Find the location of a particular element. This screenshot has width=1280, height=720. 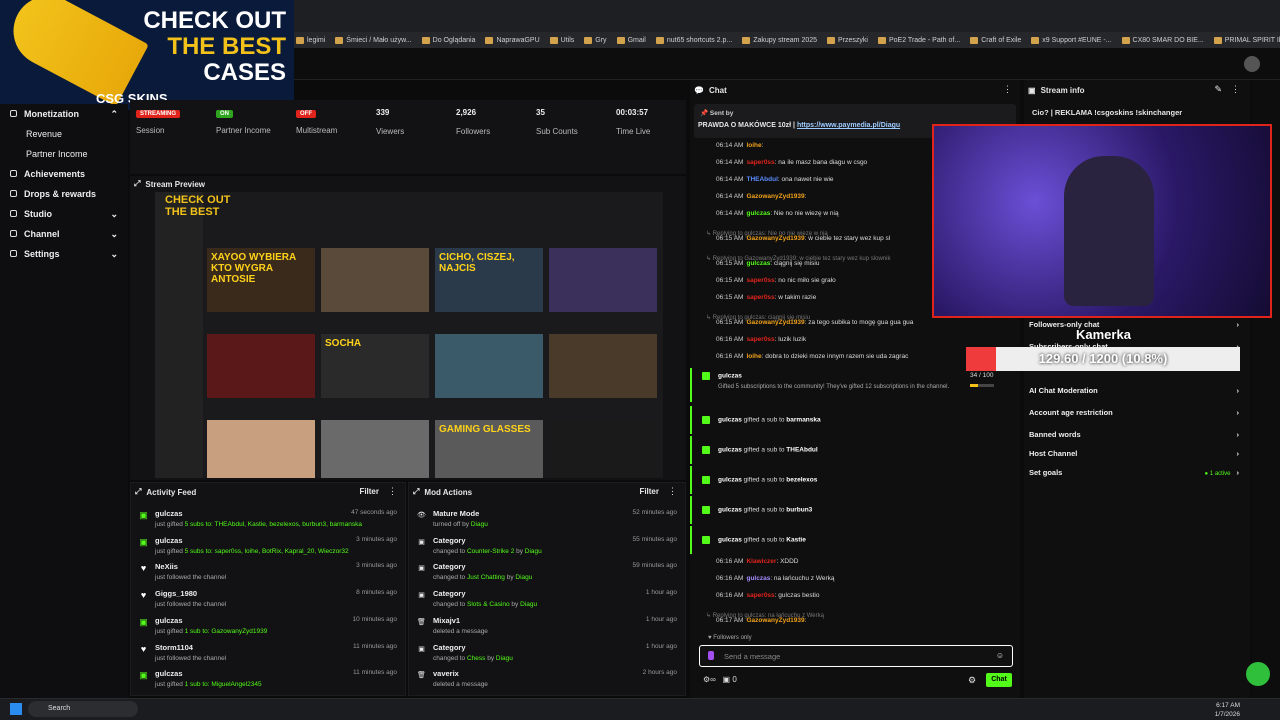

bookmark-item: Do Oglądania is located at coordinates (448, 40).